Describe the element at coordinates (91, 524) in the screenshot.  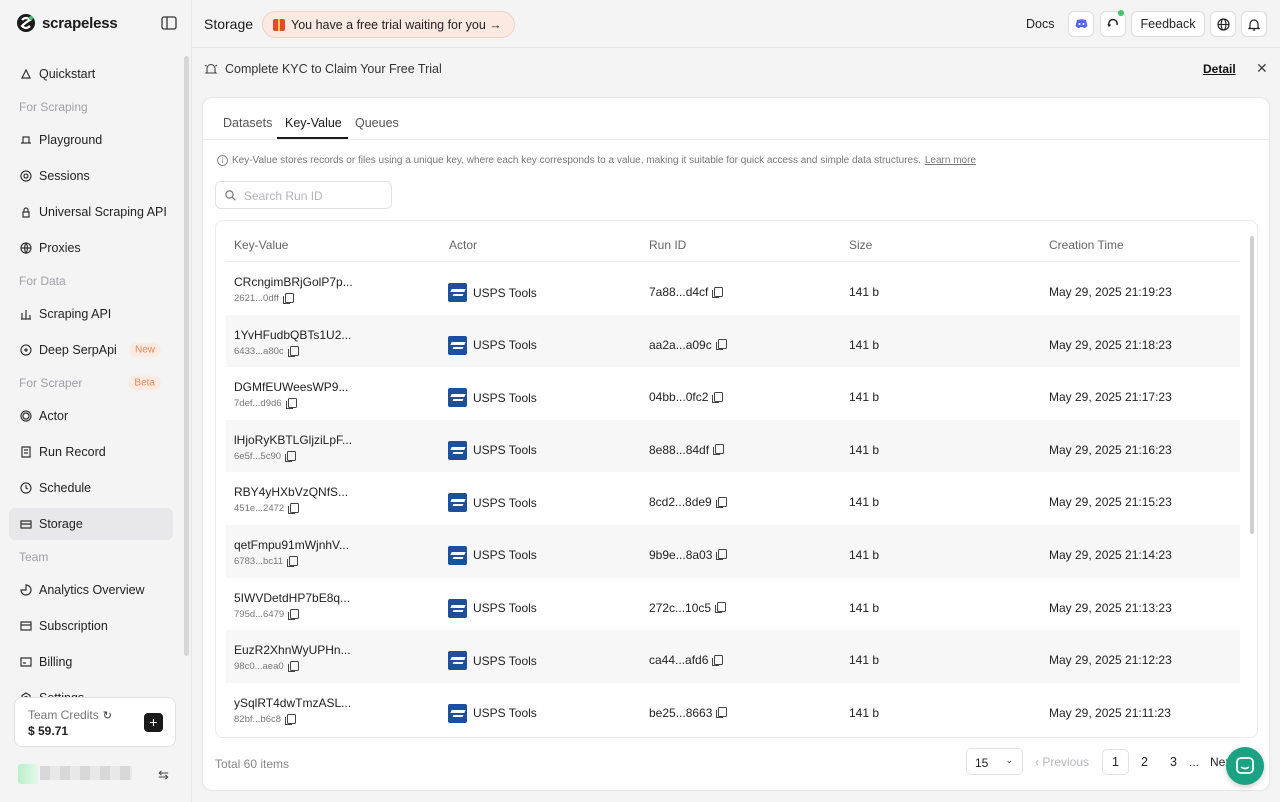
I see `sidebar-item-storage: Storage` at that location.